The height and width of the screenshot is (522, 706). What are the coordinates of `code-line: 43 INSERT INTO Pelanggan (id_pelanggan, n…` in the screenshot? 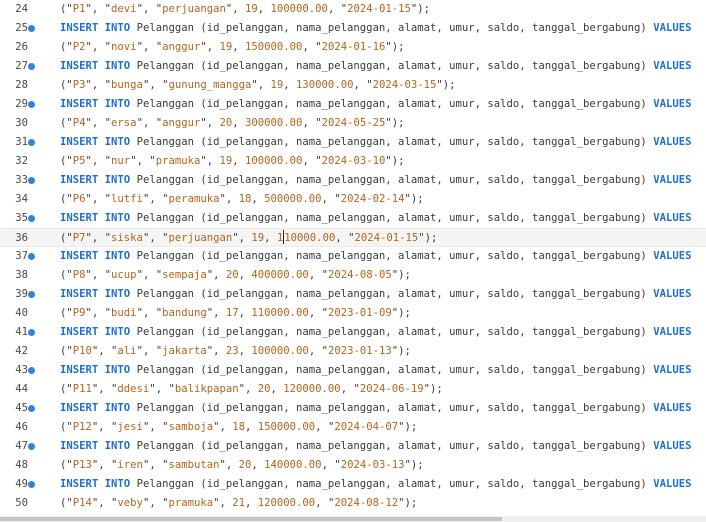 It's located at (353, 370).